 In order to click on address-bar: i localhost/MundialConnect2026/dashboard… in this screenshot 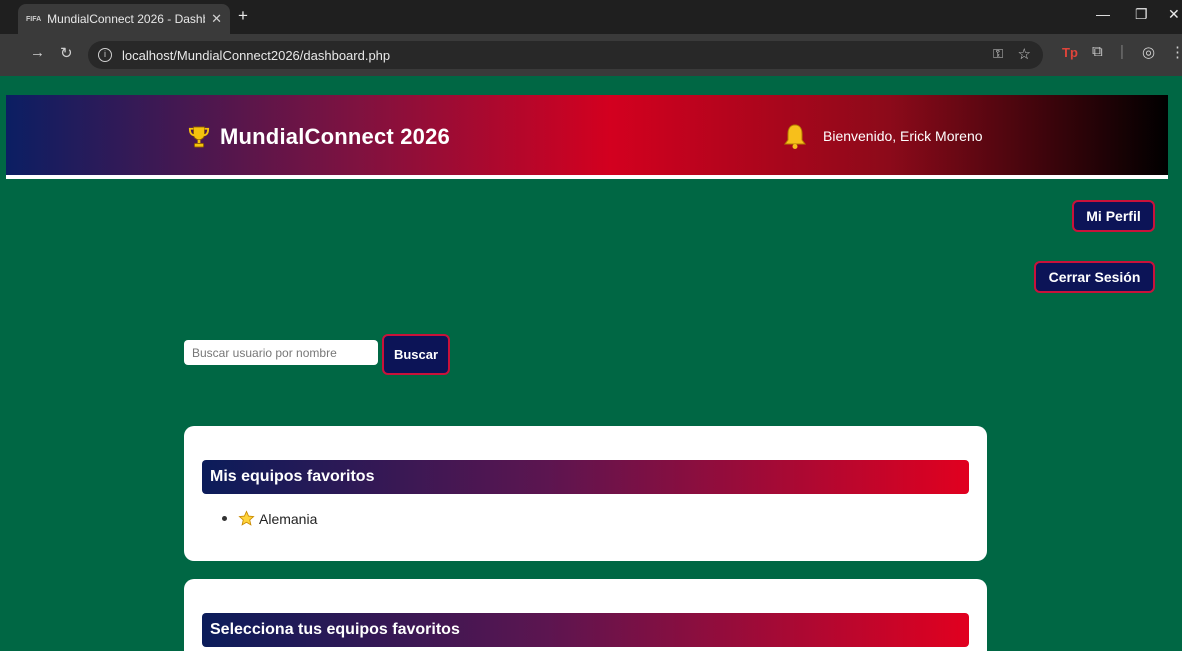, I will do `click(565, 55)`.